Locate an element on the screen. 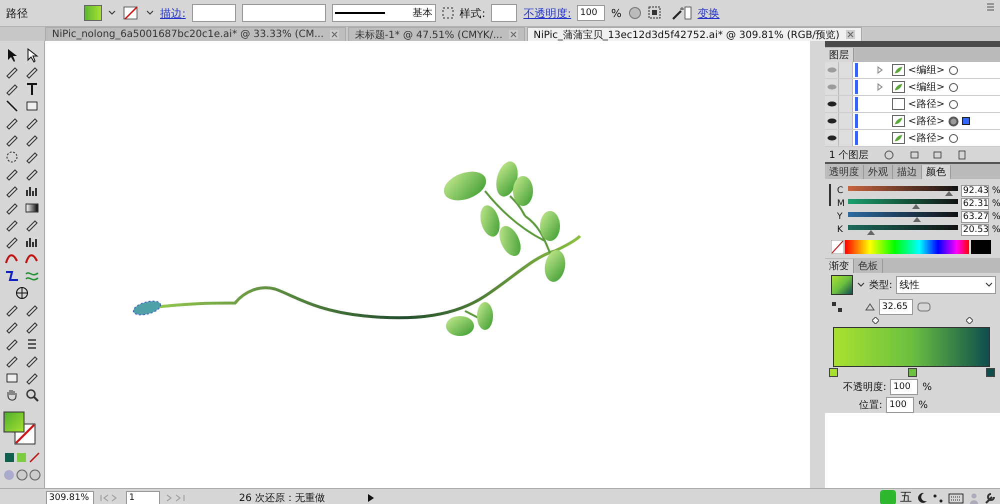 The image size is (1000, 504). transform-link: 变换 is located at coordinates (709, 13).